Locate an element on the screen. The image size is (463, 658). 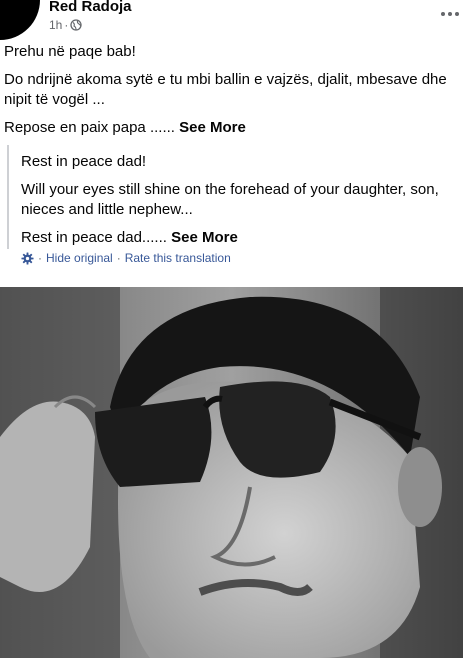
translation-line-3: Rest in peace dad...... See More is located at coordinates (236, 238).